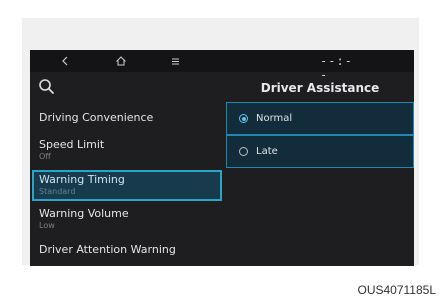 The width and height of the screenshot is (440, 306). What do you see at coordinates (57, 191) in the screenshot?
I see `menu-item-value: Standard` at bounding box center [57, 191].